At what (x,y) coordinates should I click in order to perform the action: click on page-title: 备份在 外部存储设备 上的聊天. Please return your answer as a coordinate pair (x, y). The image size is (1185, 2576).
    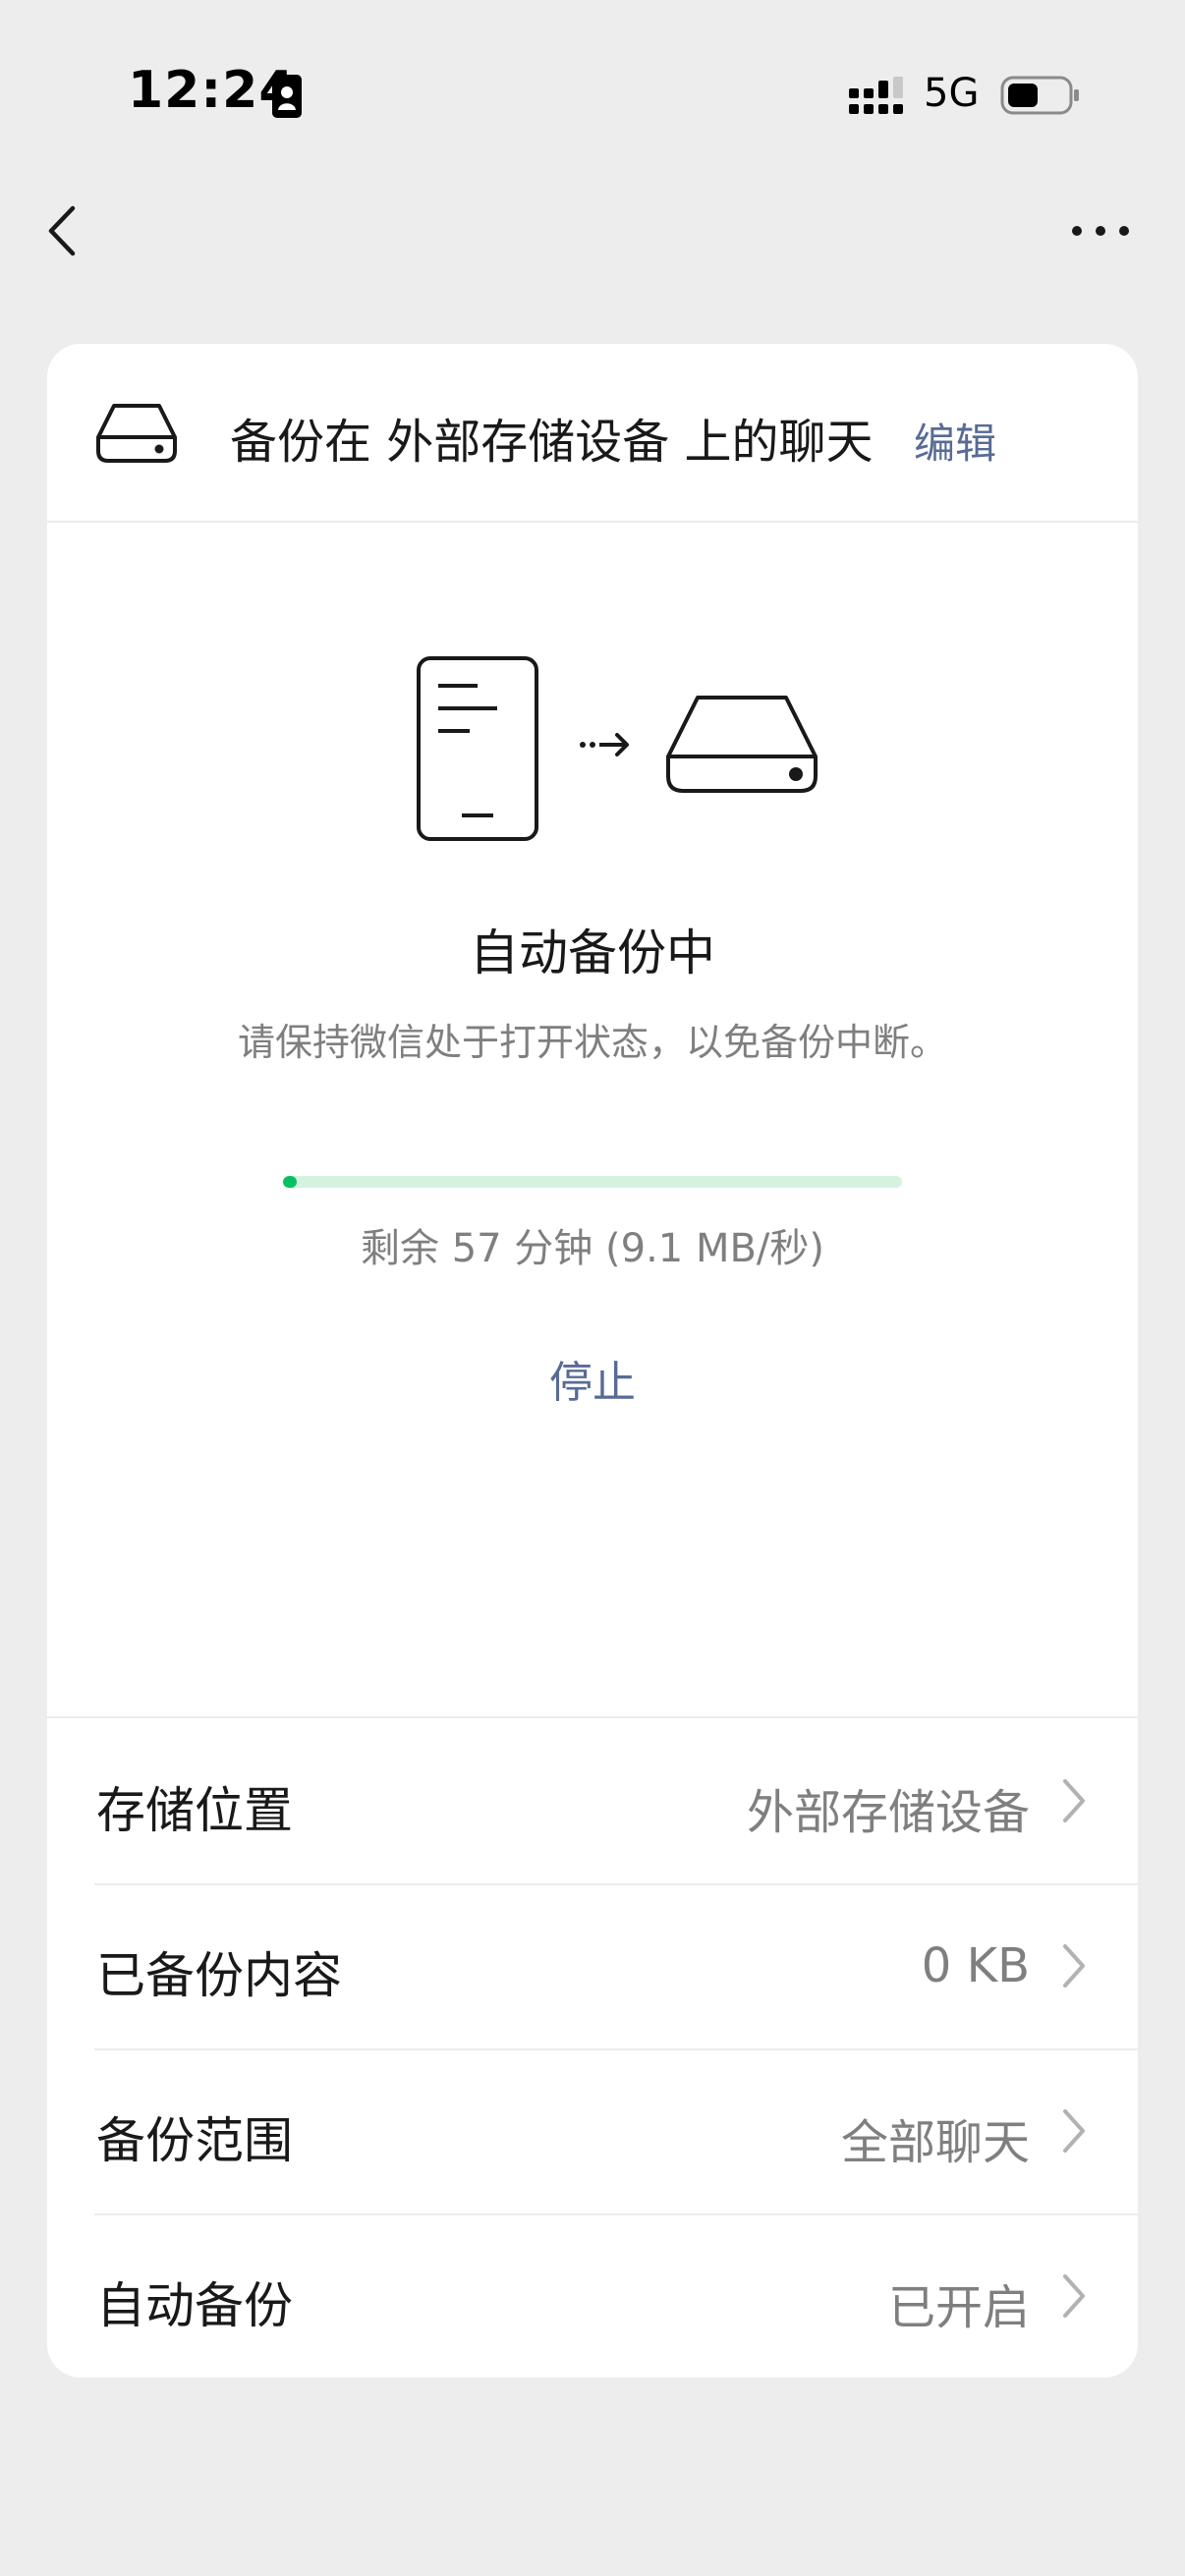
    Looking at the image, I should click on (552, 442).